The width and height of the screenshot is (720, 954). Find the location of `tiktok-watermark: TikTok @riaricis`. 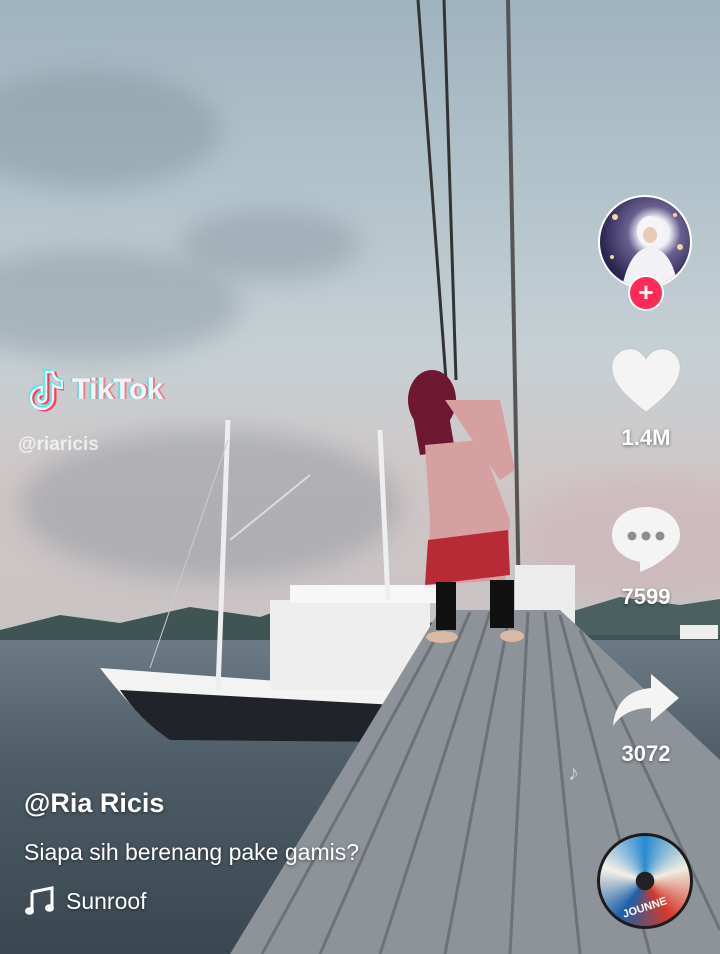

tiktok-watermark: TikTok @riaricis is located at coordinates (90, 412).